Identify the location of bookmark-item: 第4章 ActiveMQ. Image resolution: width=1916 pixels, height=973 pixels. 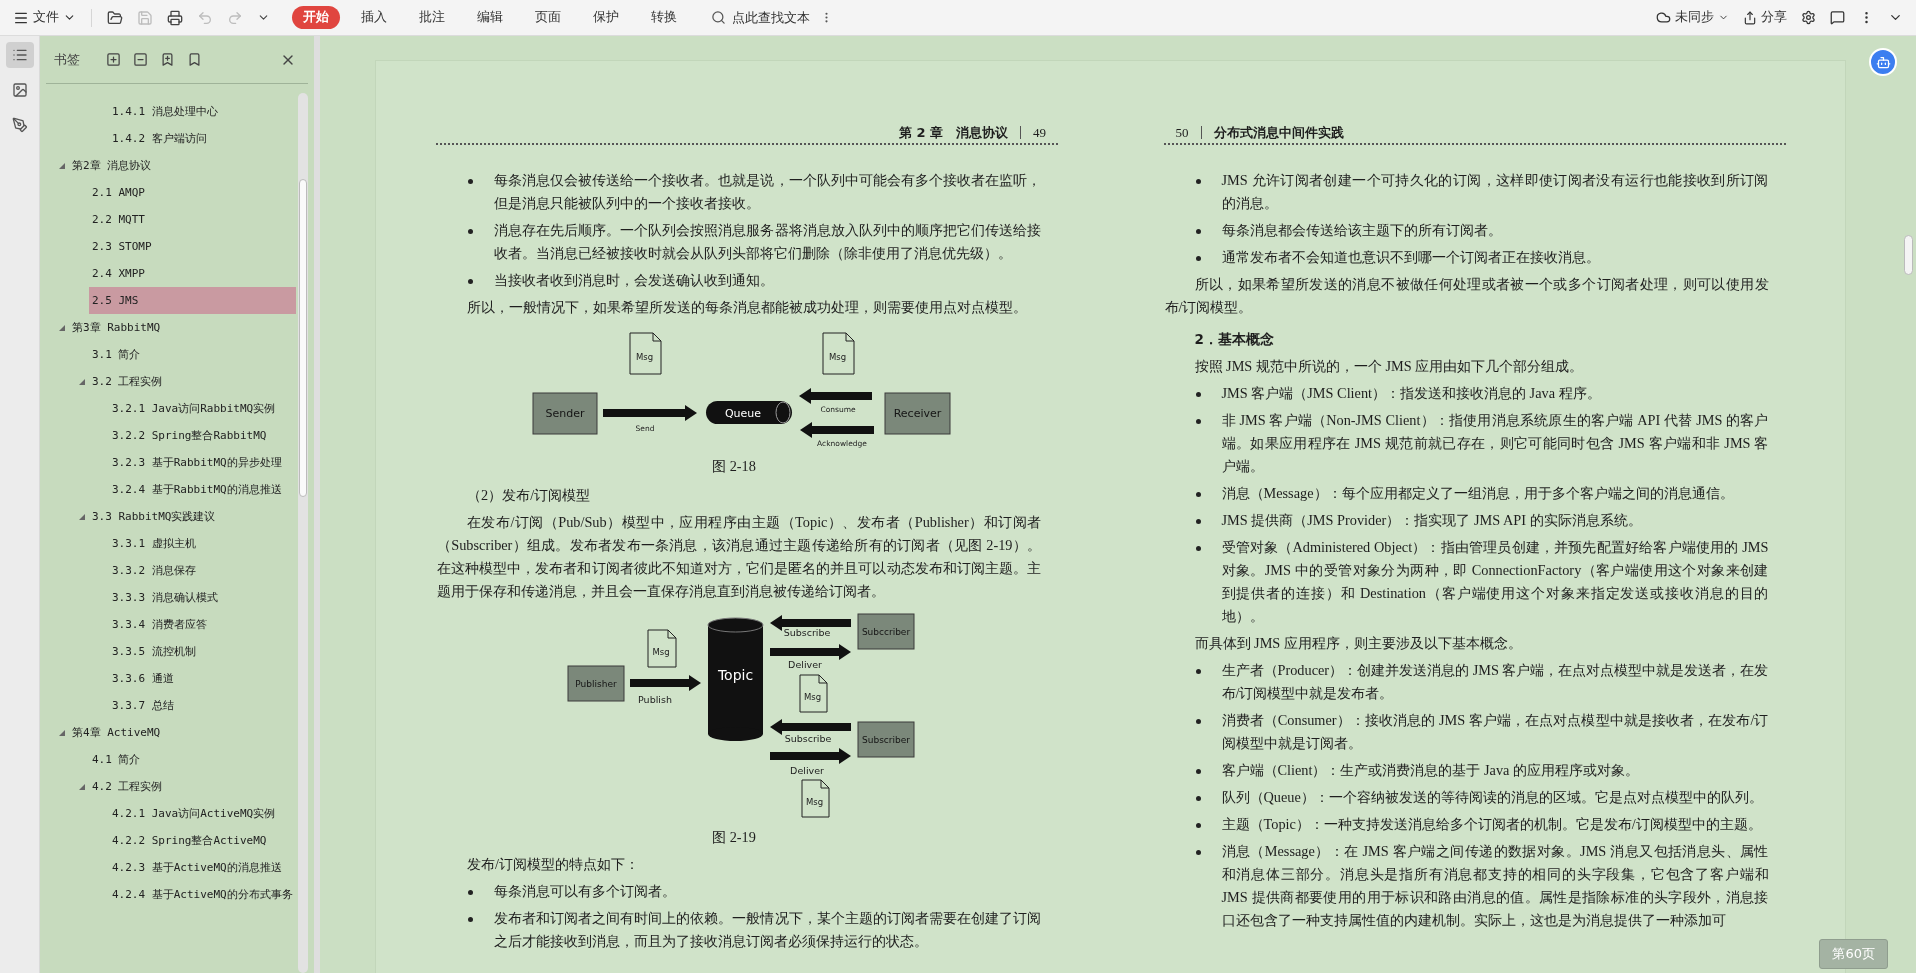
(182, 732).